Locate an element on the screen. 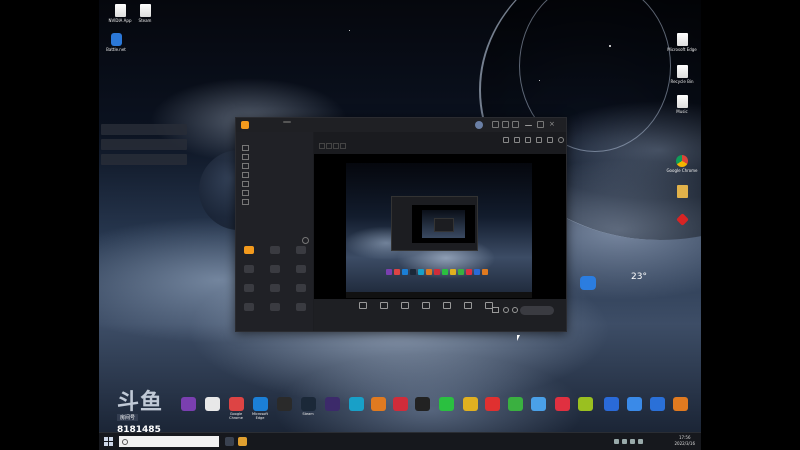 This screenshot has width=800, height=450. user-avatar is located at coordinates (479, 125).